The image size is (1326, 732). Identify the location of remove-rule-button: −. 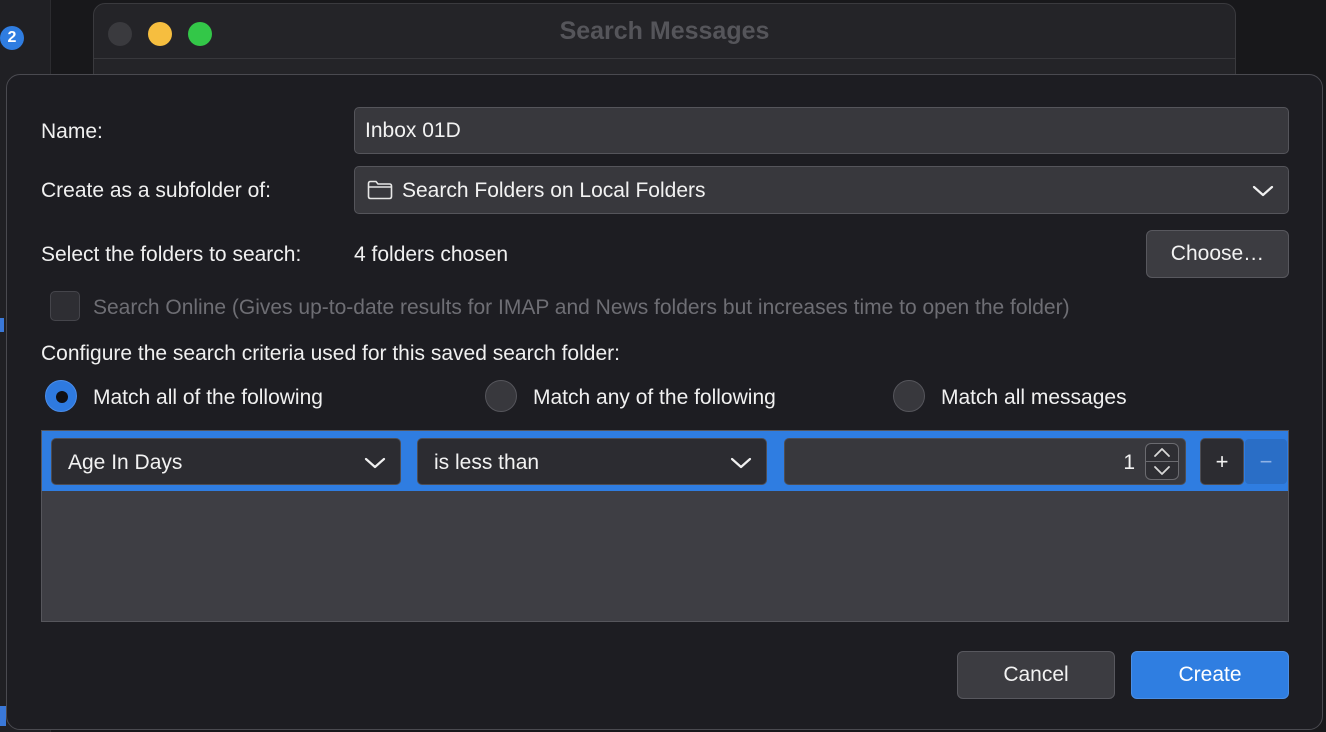
(1266, 461).